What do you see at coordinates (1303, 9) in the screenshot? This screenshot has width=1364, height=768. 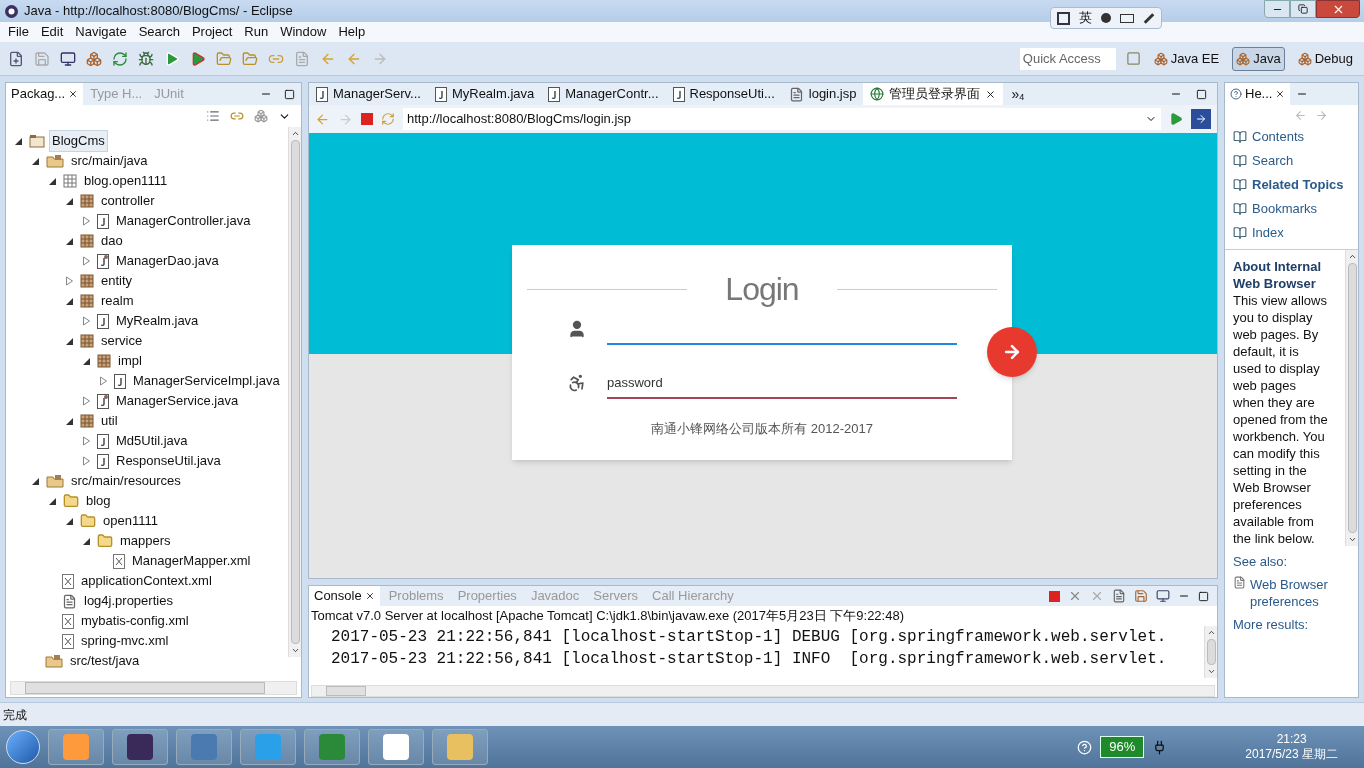 I see `restore-button` at bounding box center [1303, 9].